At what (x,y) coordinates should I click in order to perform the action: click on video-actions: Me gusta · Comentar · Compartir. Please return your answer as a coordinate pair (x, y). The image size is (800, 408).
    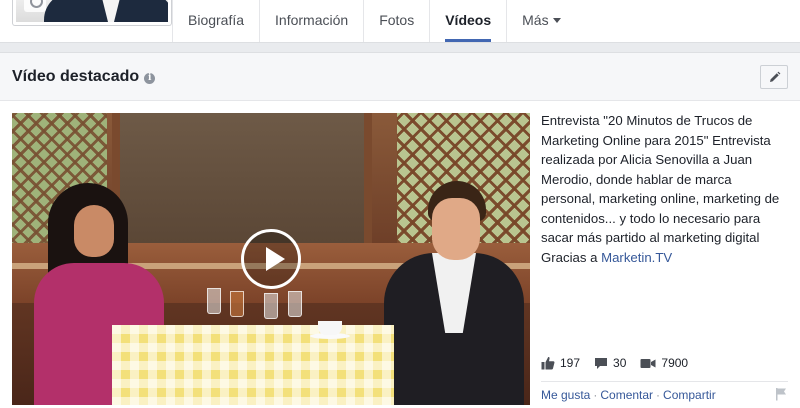
    Looking at the image, I should click on (664, 392).